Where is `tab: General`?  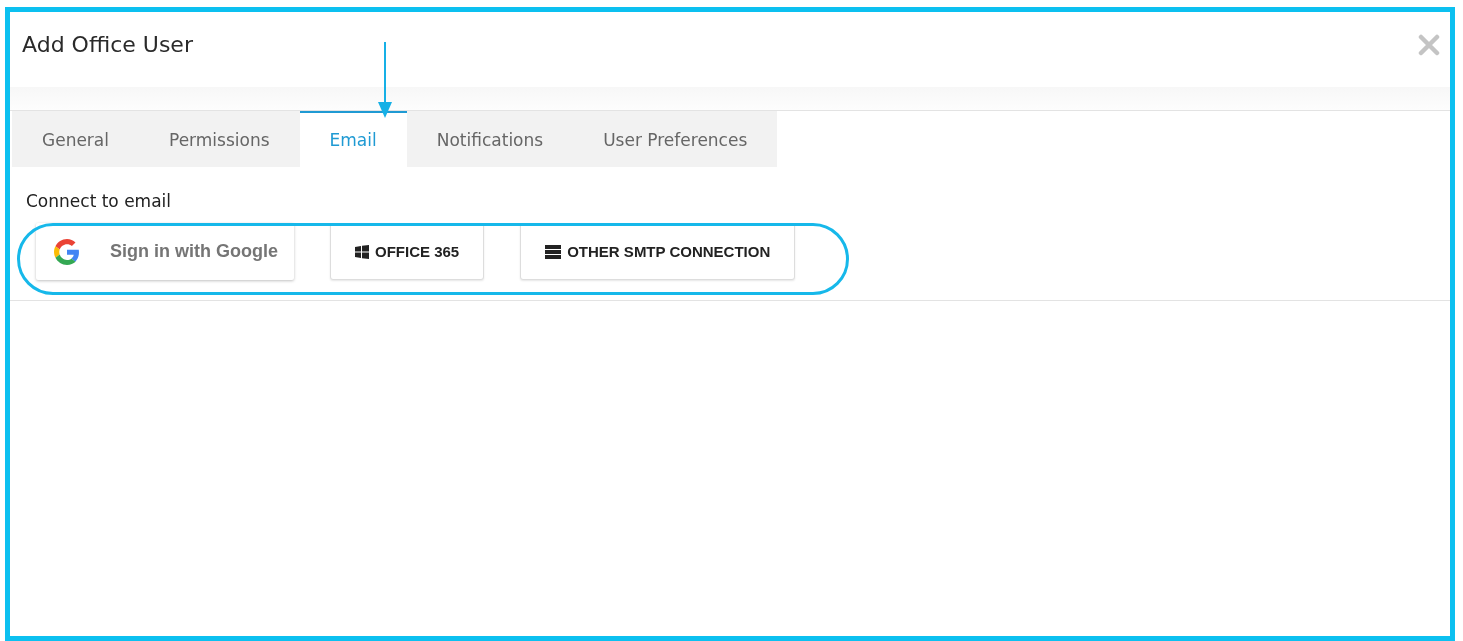
tab: General is located at coordinates (75, 139).